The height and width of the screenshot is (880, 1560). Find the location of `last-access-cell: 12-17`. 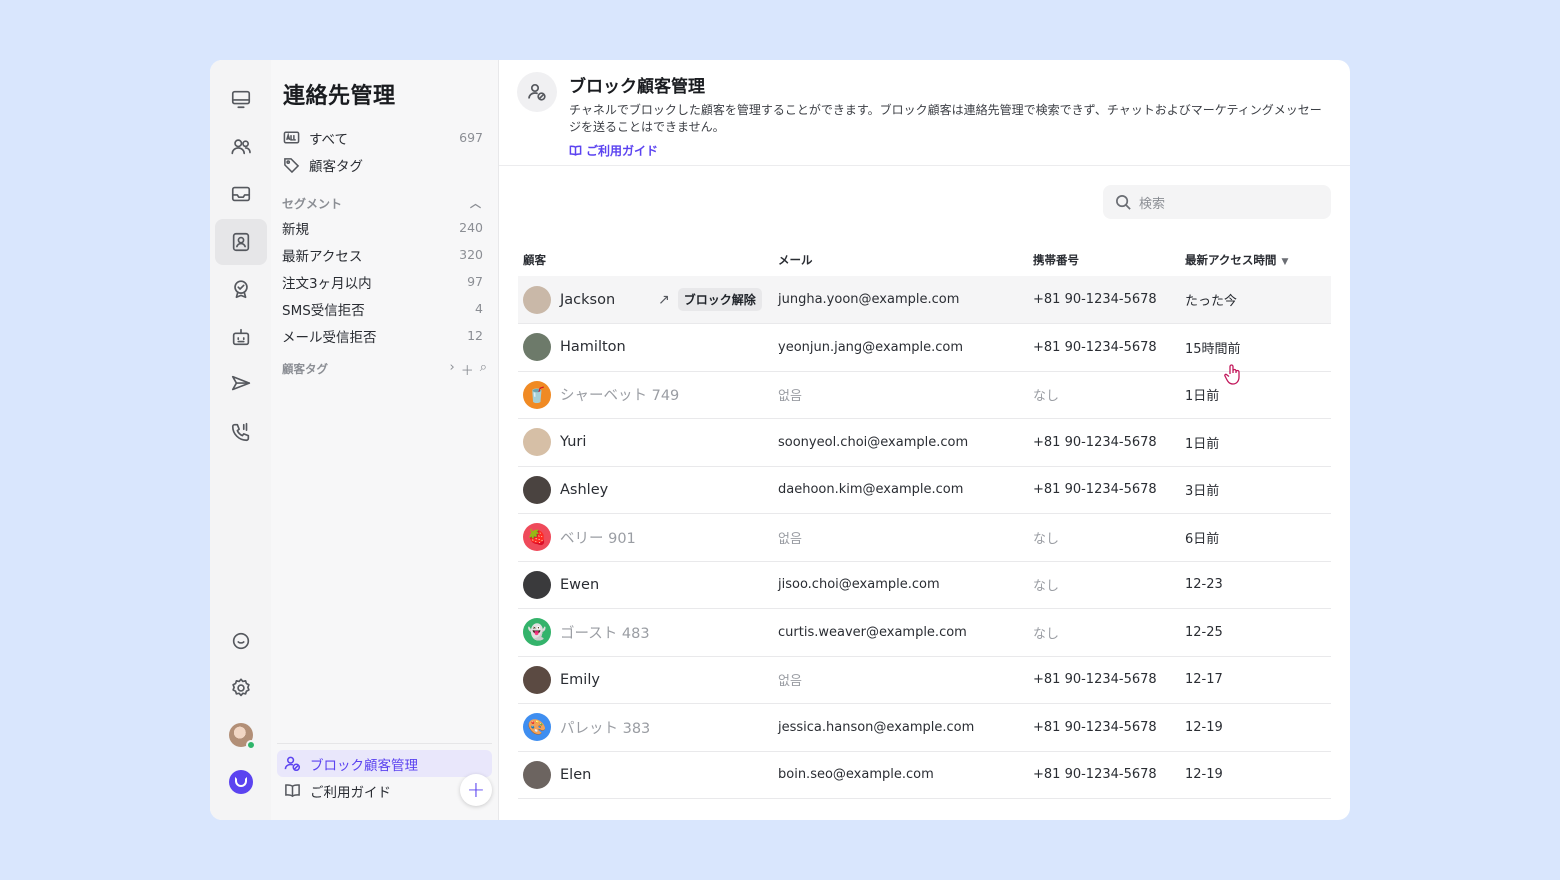

last-access-cell: 12-17 is located at coordinates (1255, 680).